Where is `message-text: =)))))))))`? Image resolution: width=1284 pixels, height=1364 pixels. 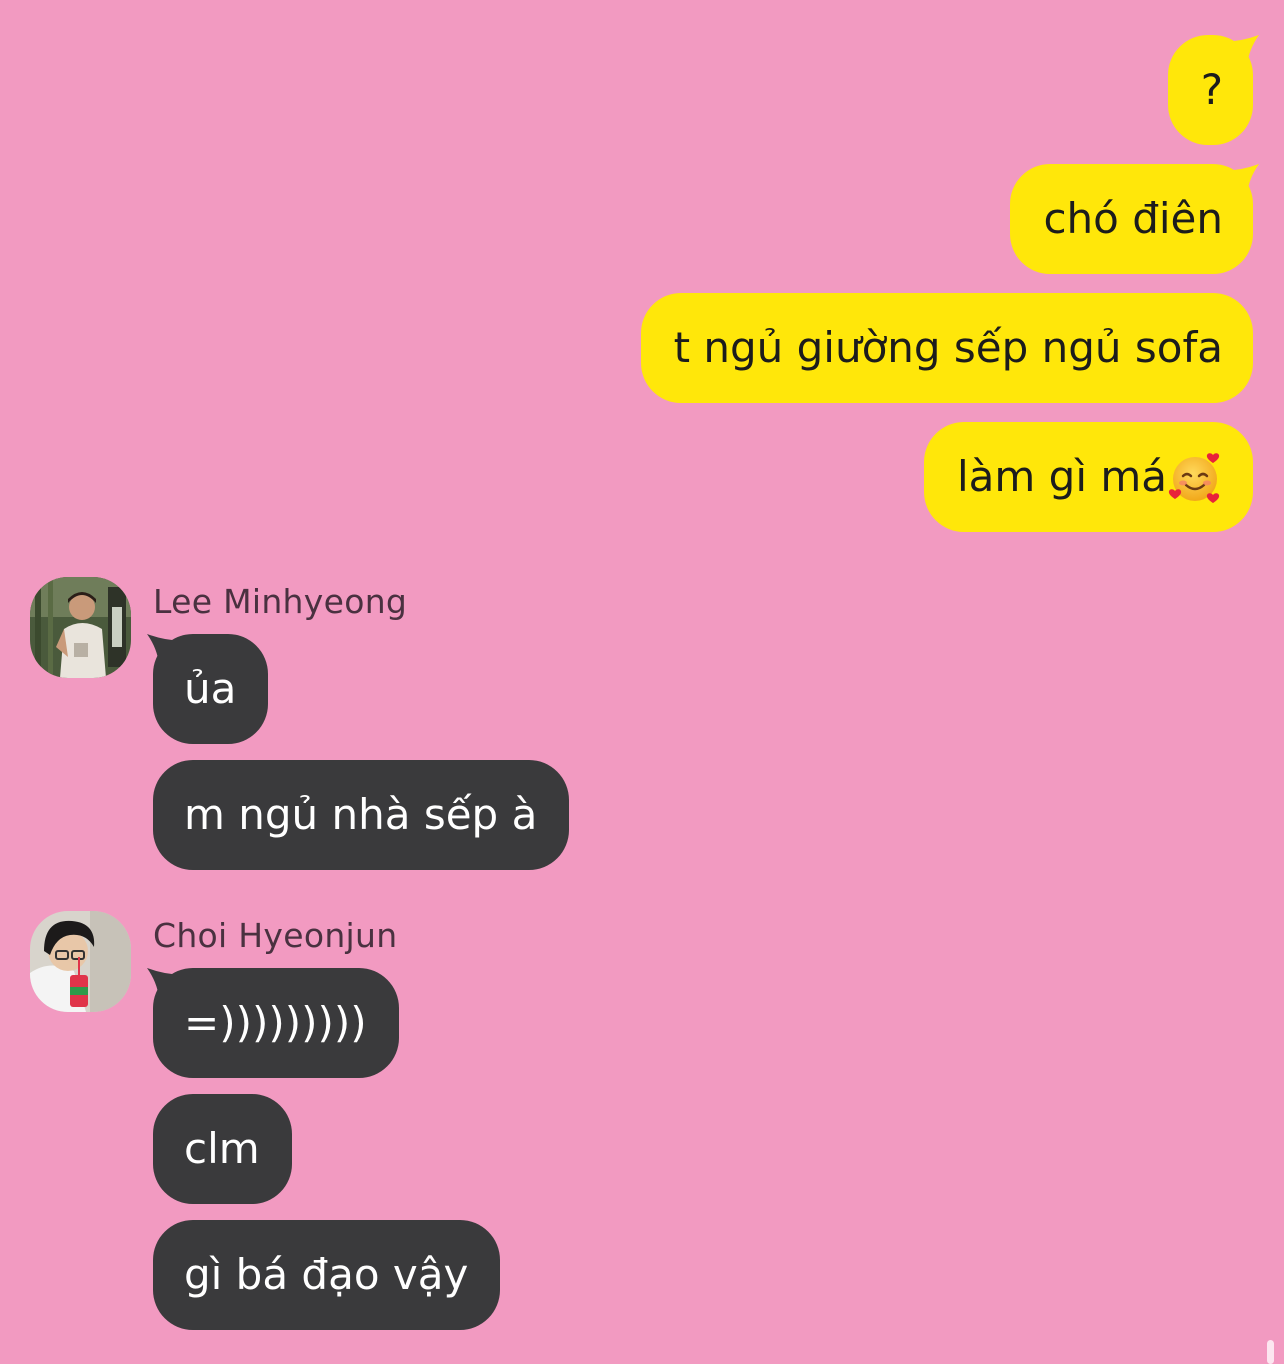 message-text: =))))))))) is located at coordinates (275, 1022).